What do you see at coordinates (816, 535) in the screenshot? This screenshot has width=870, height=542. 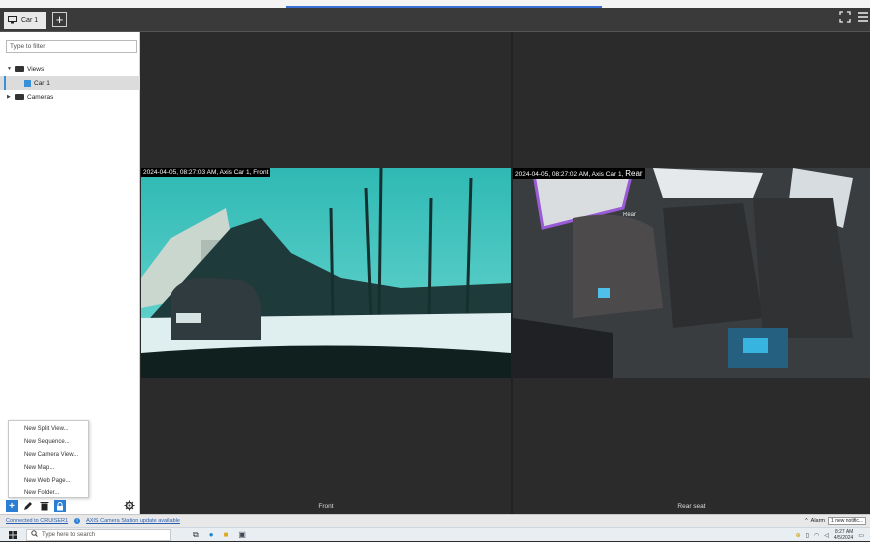 I see `wifi-icon: ◠` at bounding box center [816, 535].